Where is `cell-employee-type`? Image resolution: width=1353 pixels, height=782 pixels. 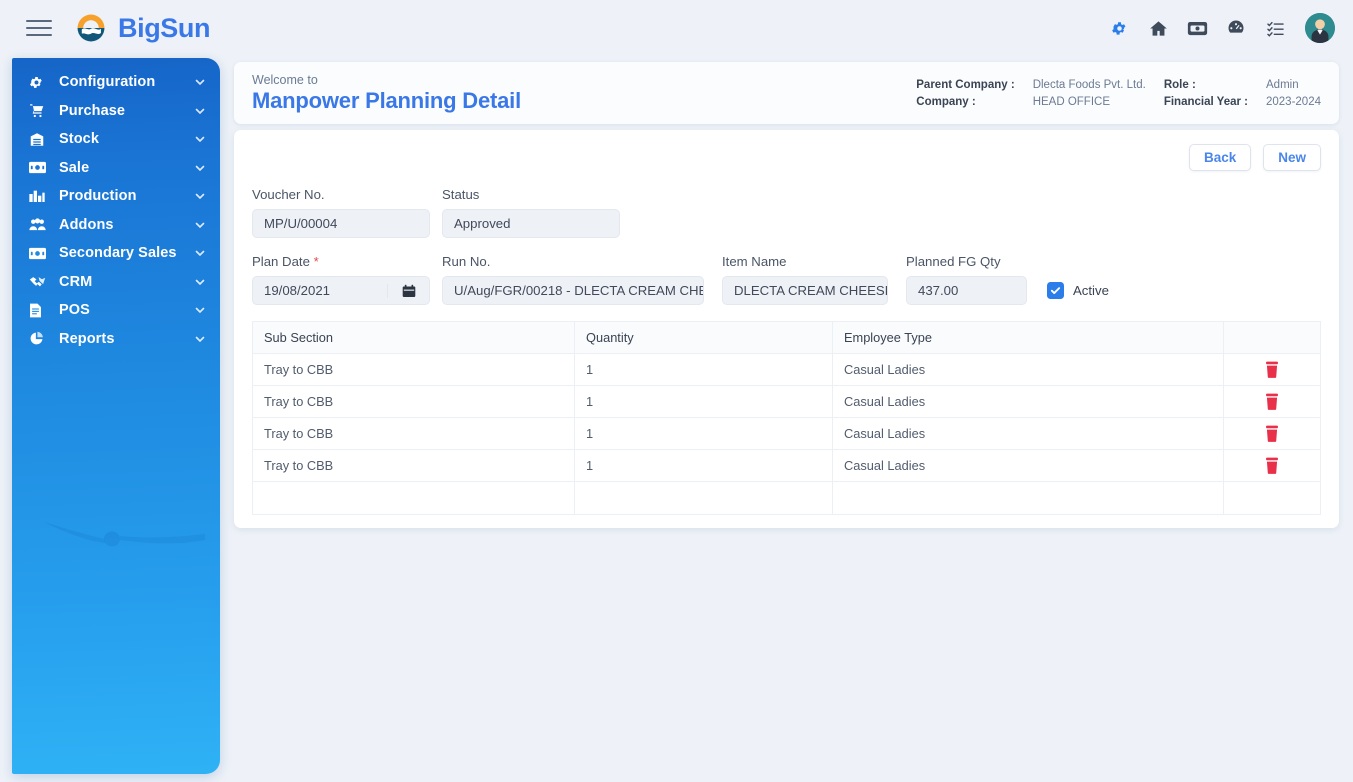
cell-employee-type is located at coordinates (1028, 498).